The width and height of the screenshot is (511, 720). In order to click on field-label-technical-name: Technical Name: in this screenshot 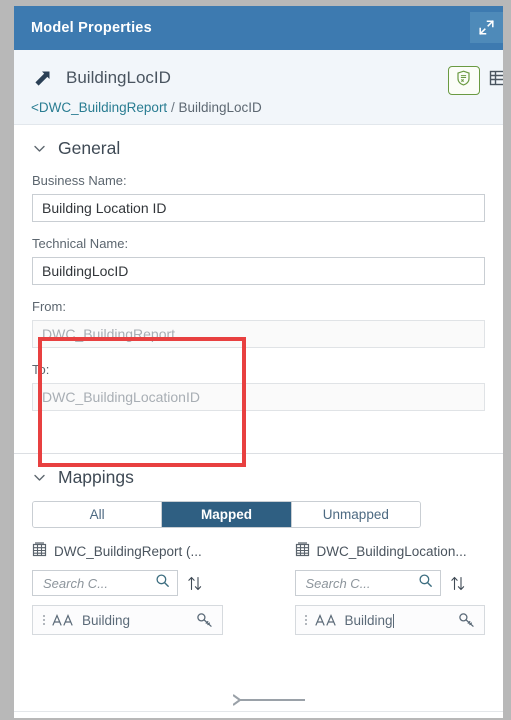, I will do `click(80, 243)`.